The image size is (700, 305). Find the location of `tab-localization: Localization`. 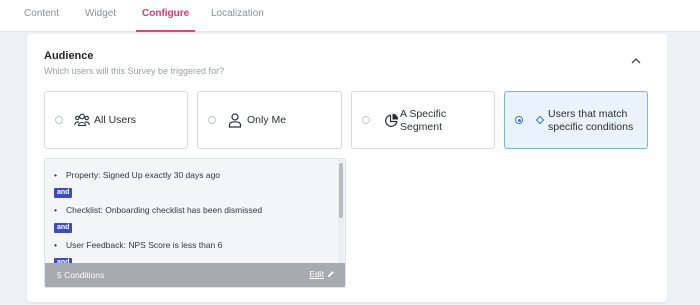

tab-localization: Localization is located at coordinates (237, 16).